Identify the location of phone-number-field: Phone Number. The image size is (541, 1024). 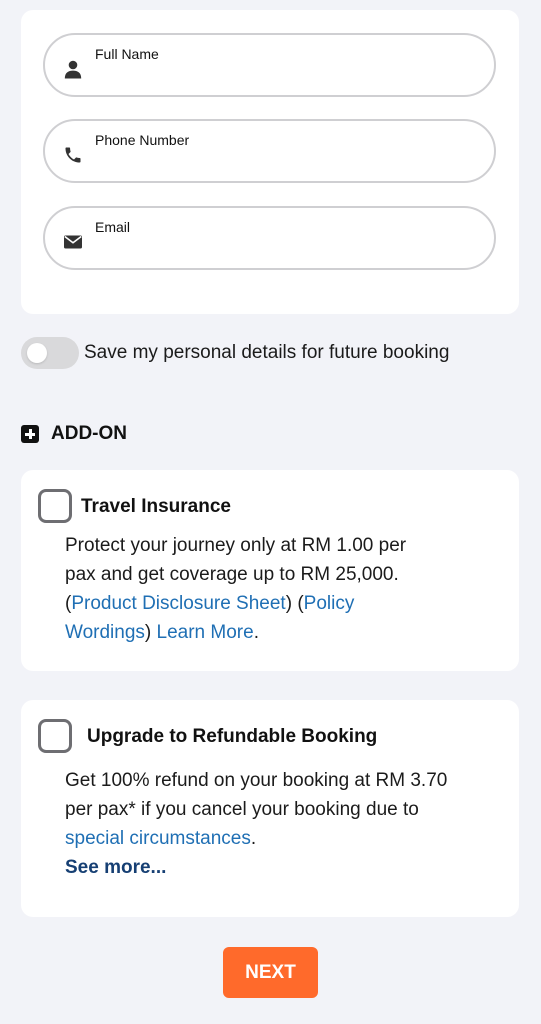
(269, 151).